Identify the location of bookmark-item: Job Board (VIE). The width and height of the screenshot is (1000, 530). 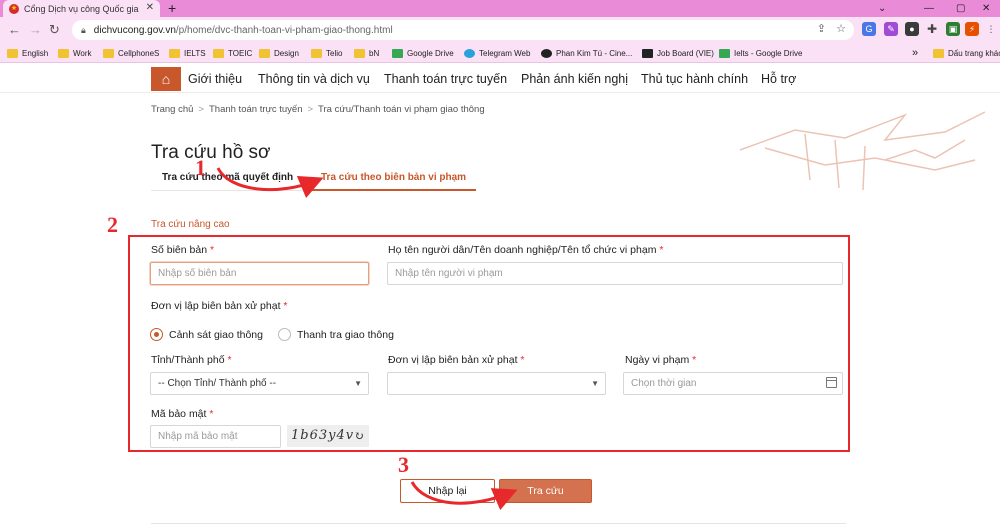
(678, 53).